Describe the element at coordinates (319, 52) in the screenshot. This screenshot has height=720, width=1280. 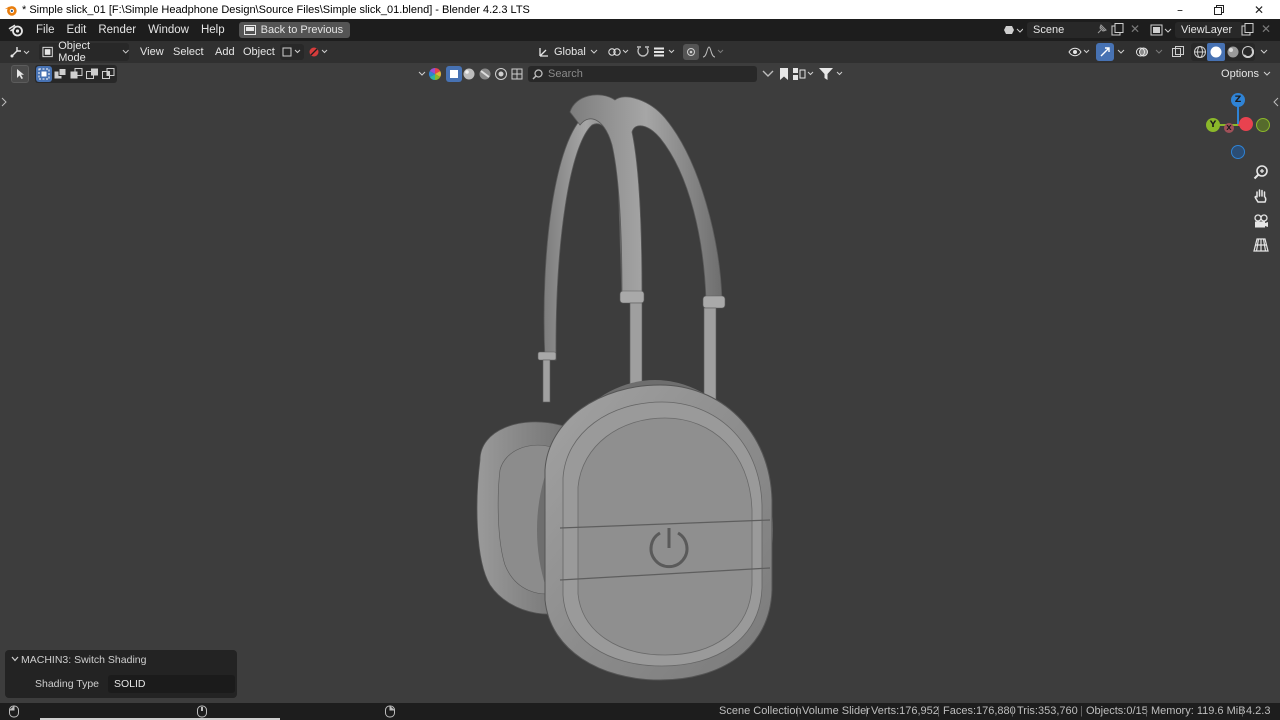
I see `gizmo-dropdown` at that location.